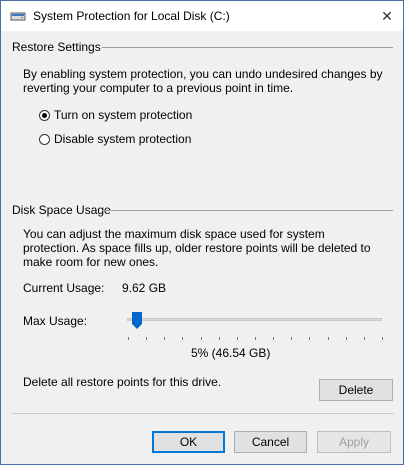 This screenshot has height=467, width=406. What do you see at coordinates (56, 47) in the screenshot?
I see `restore-settings-label: Restore Settings` at bounding box center [56, 47].